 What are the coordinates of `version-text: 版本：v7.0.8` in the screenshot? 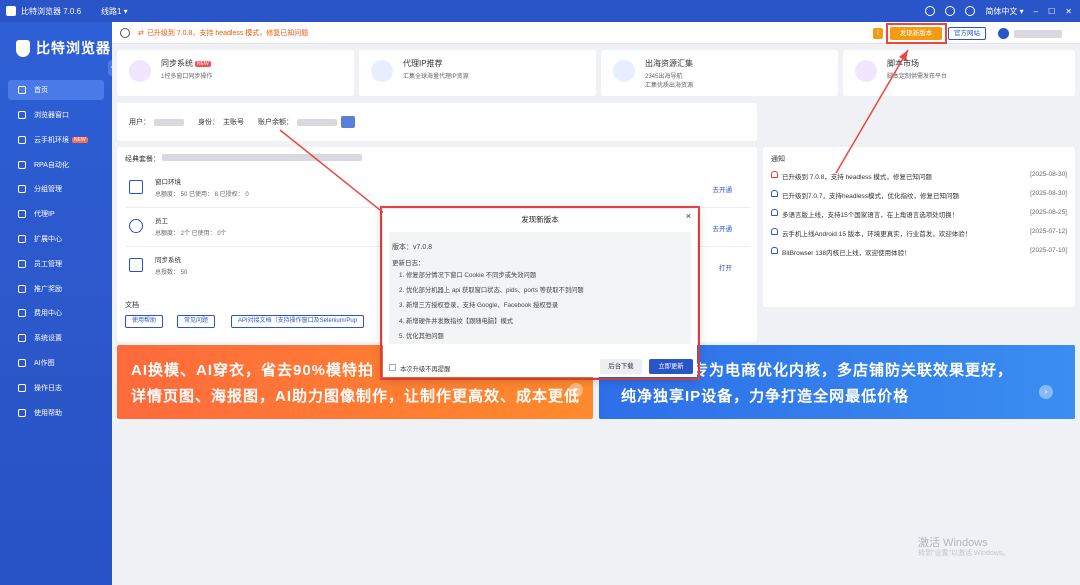 It's located at (412, 247).